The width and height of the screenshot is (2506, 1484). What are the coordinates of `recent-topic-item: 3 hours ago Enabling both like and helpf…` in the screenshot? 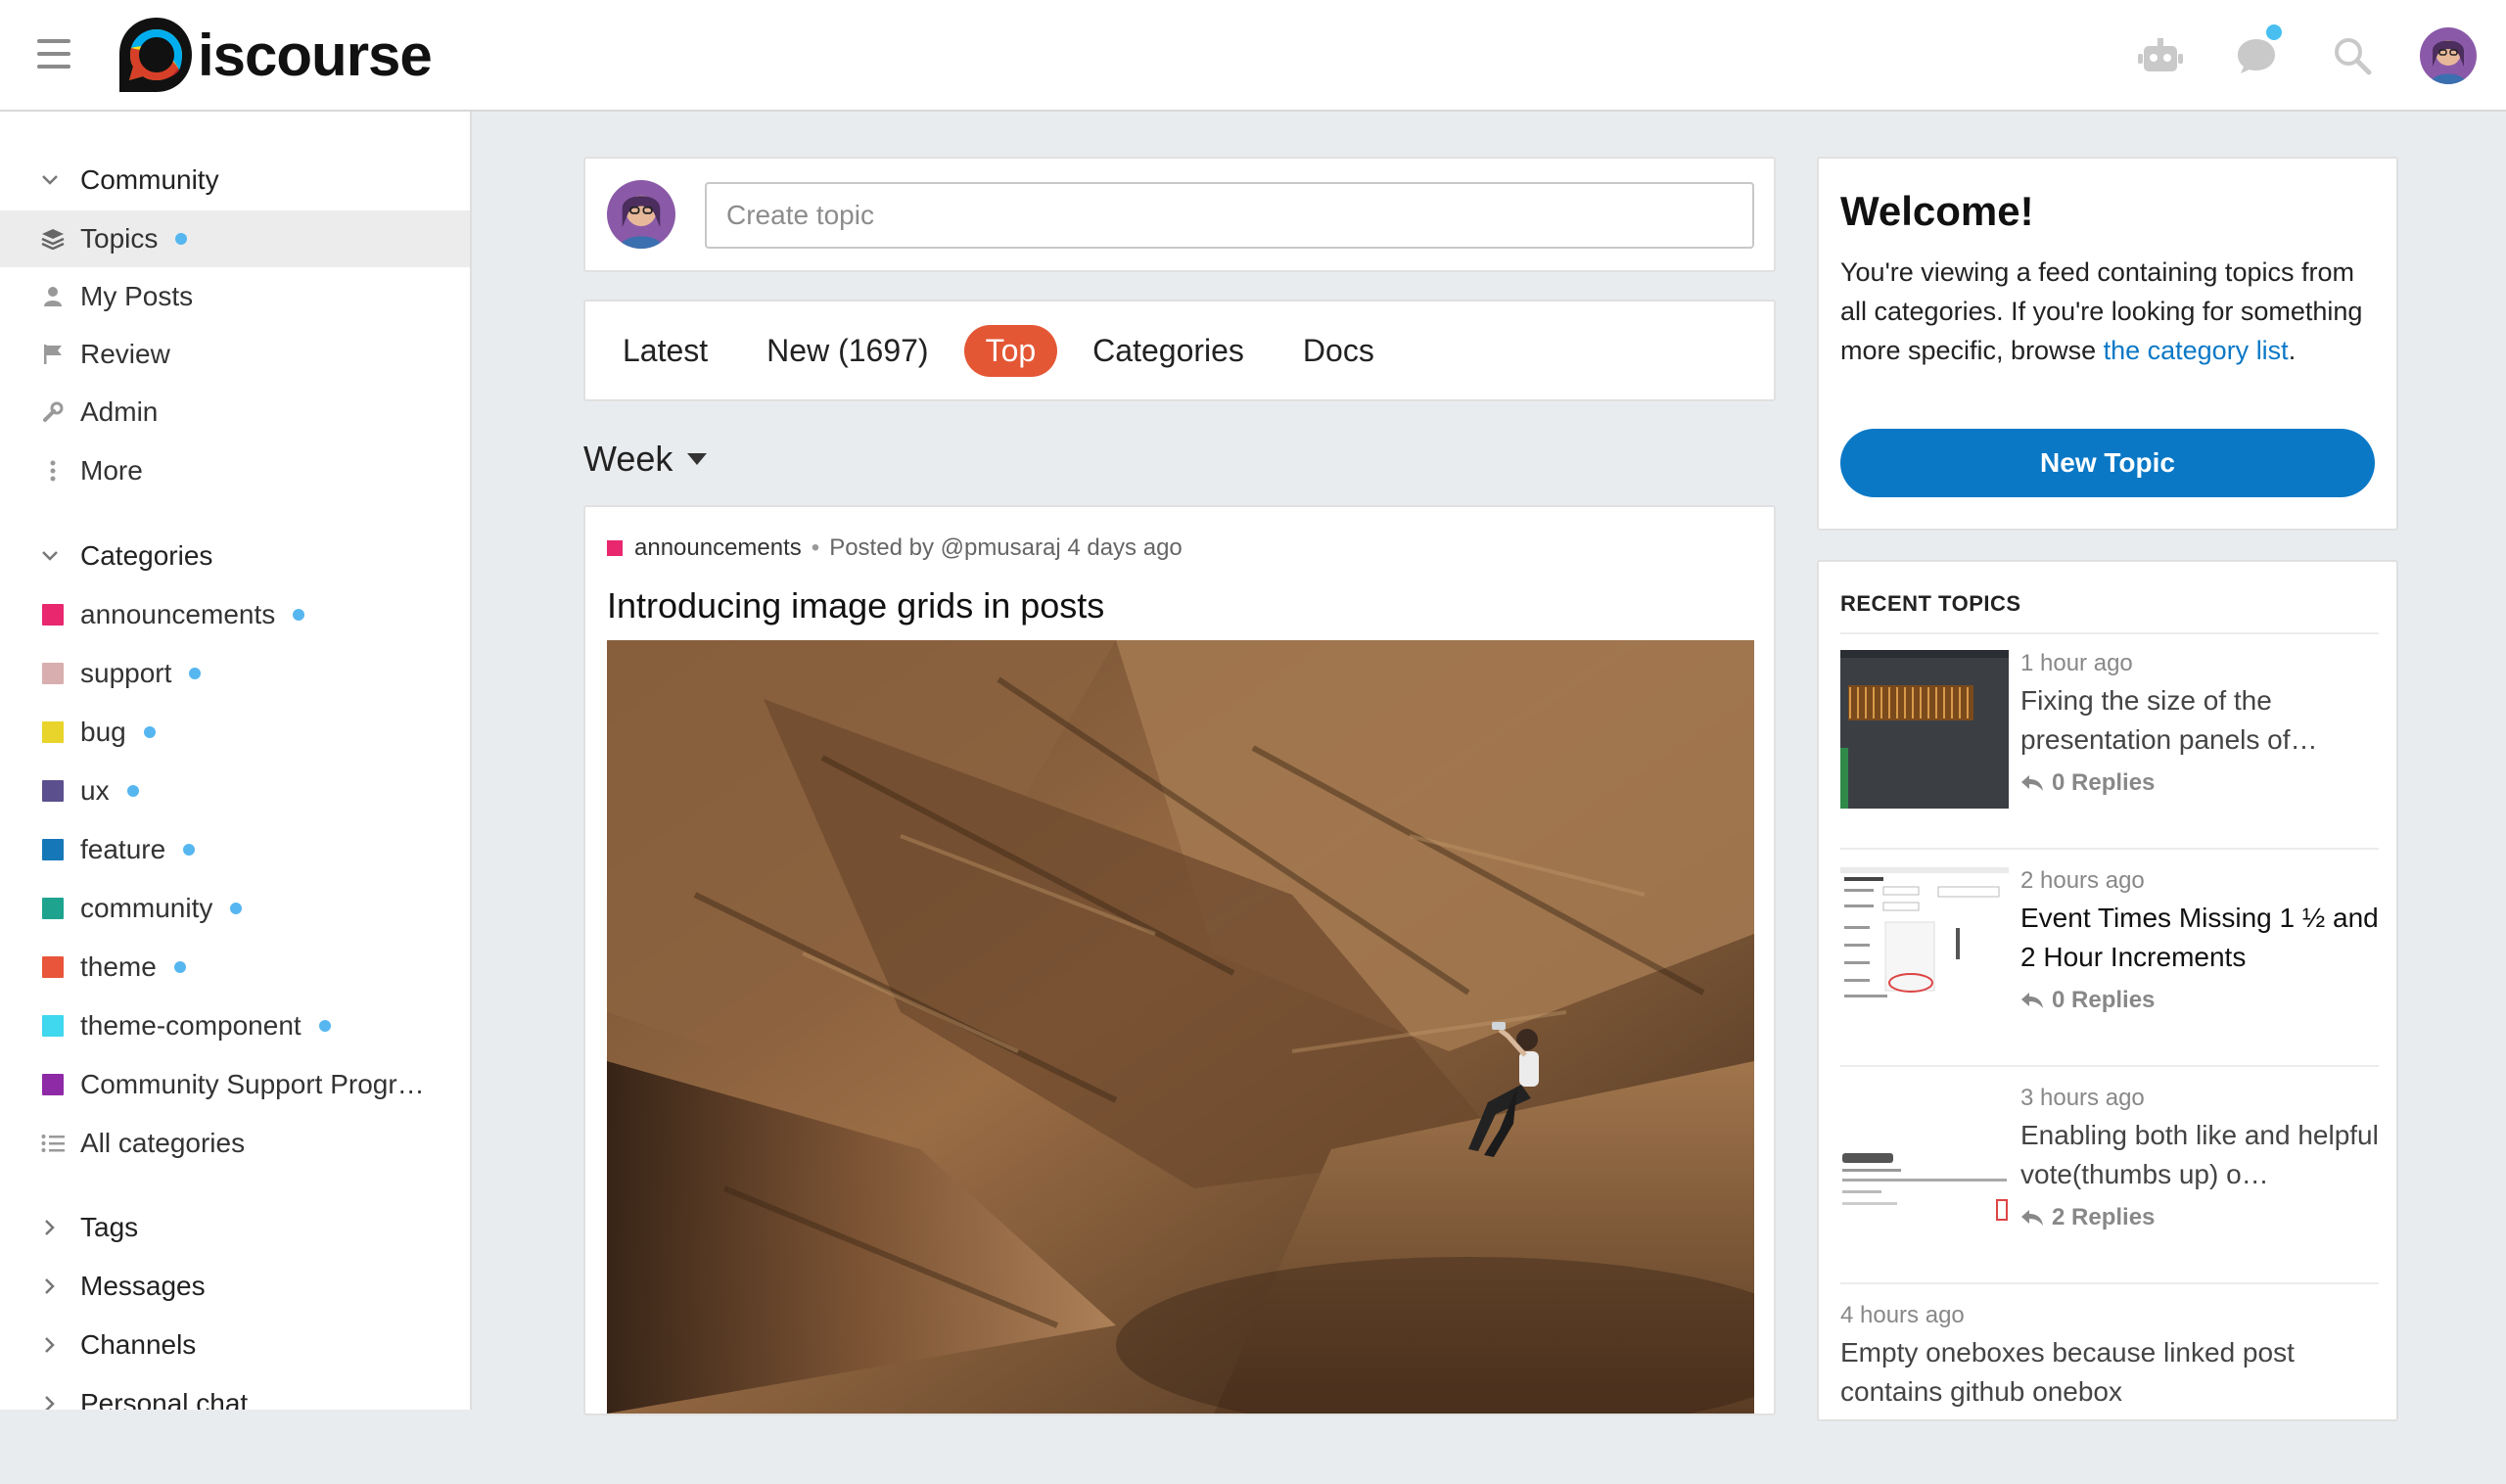 It's located at (2109, 1169).